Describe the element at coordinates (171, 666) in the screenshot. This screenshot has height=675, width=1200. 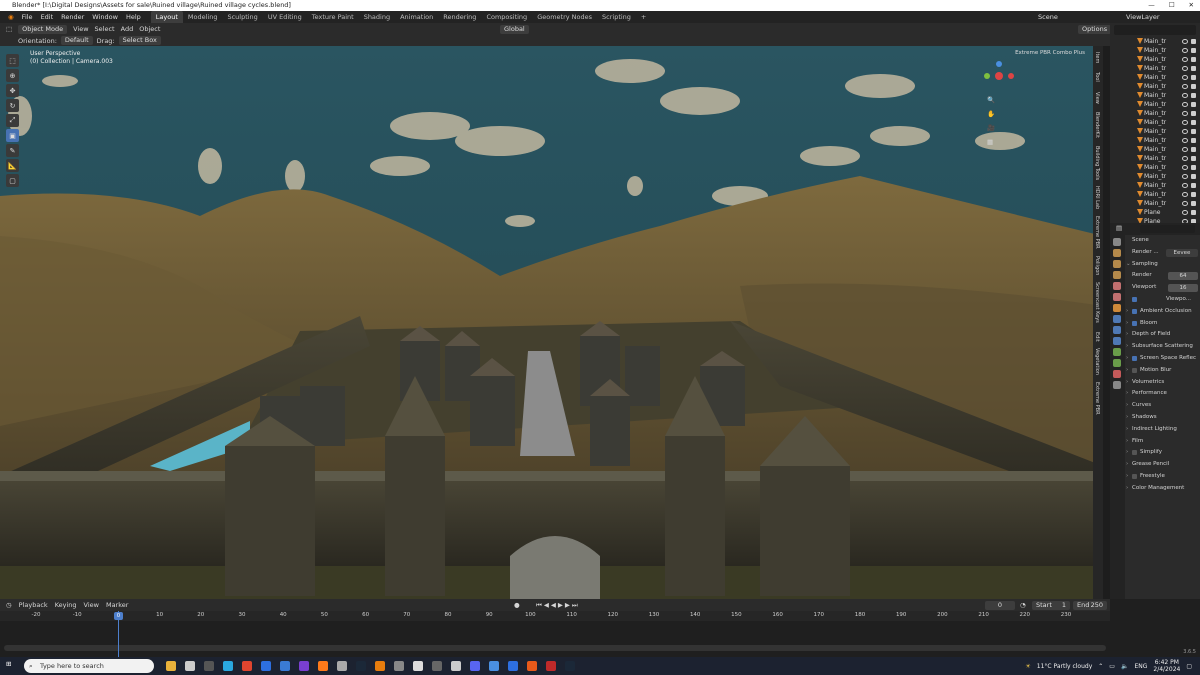
I see `file-explorer-icon` at that location.